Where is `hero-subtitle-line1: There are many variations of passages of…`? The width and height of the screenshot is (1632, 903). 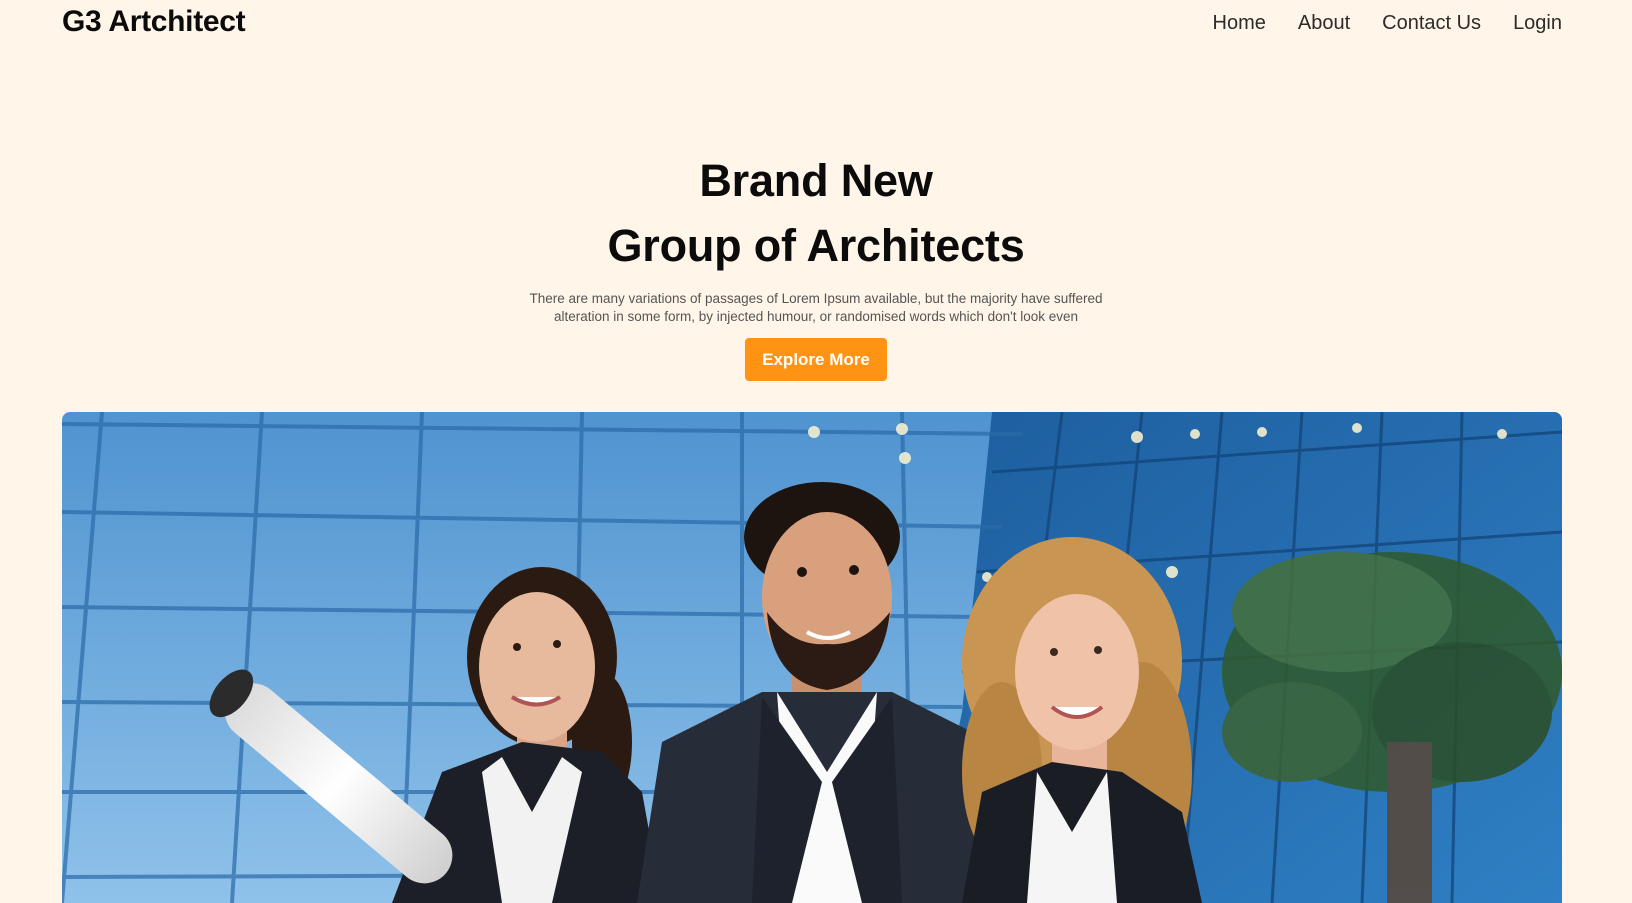
hero-subtitle-line1: There are many variations of passages of… is located at coordinates (816, 298).